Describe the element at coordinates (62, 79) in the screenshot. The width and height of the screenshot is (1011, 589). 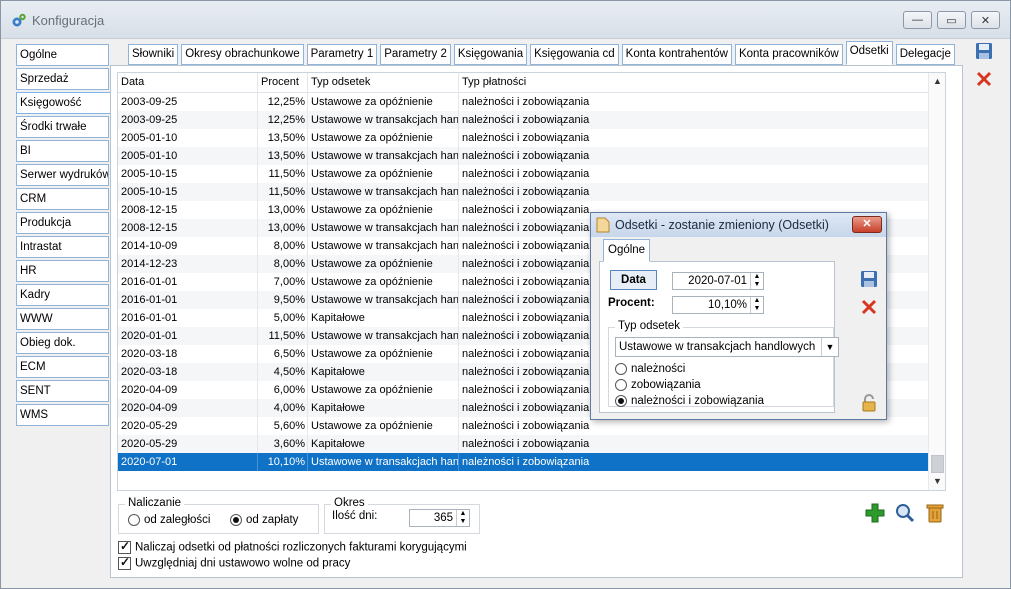
I see `nav-item: Sprzedaż` at that location.